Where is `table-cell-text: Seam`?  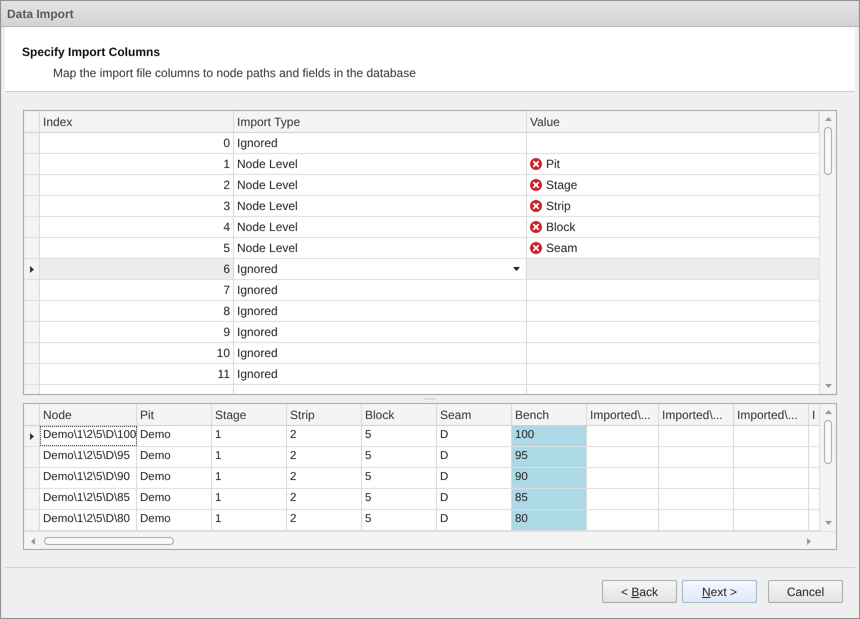 table-cell-text: Seam is located at coordinates (562, 248).